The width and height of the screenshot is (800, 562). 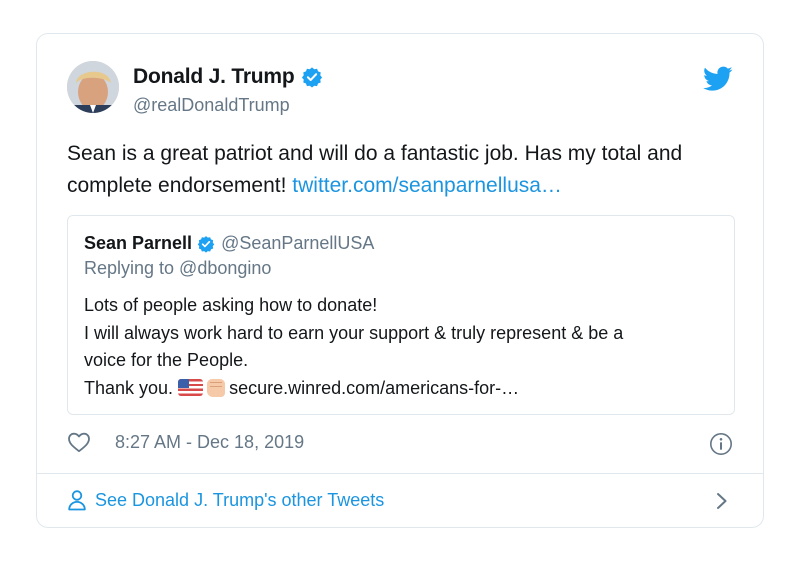 What do you see at coordinates (722, 501) in the screenshot?
I see `chevron-right-icon` at bounding box center [722, 501].